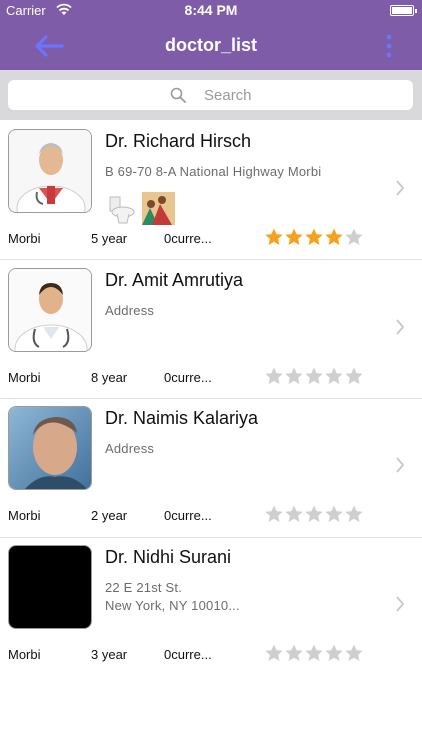  What do you see at coordinates (178, 95) in the screenshot?
I see `search-icon` at bounding box center [178, 95].